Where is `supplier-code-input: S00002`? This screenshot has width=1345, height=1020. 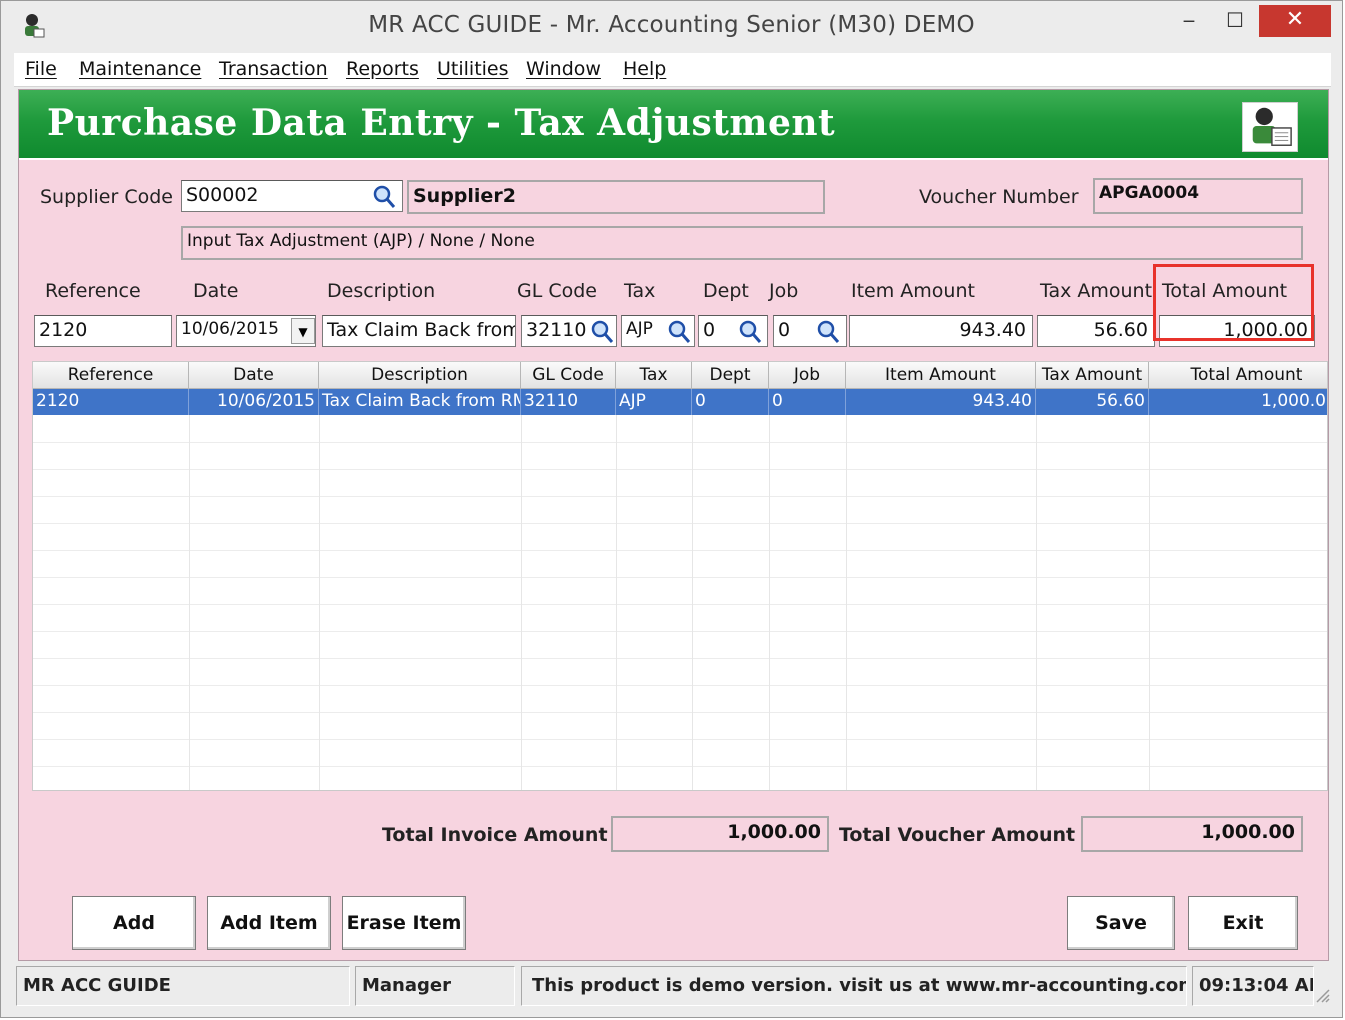
supplier-code-input: S00002 is located at coordinates (292, 196).